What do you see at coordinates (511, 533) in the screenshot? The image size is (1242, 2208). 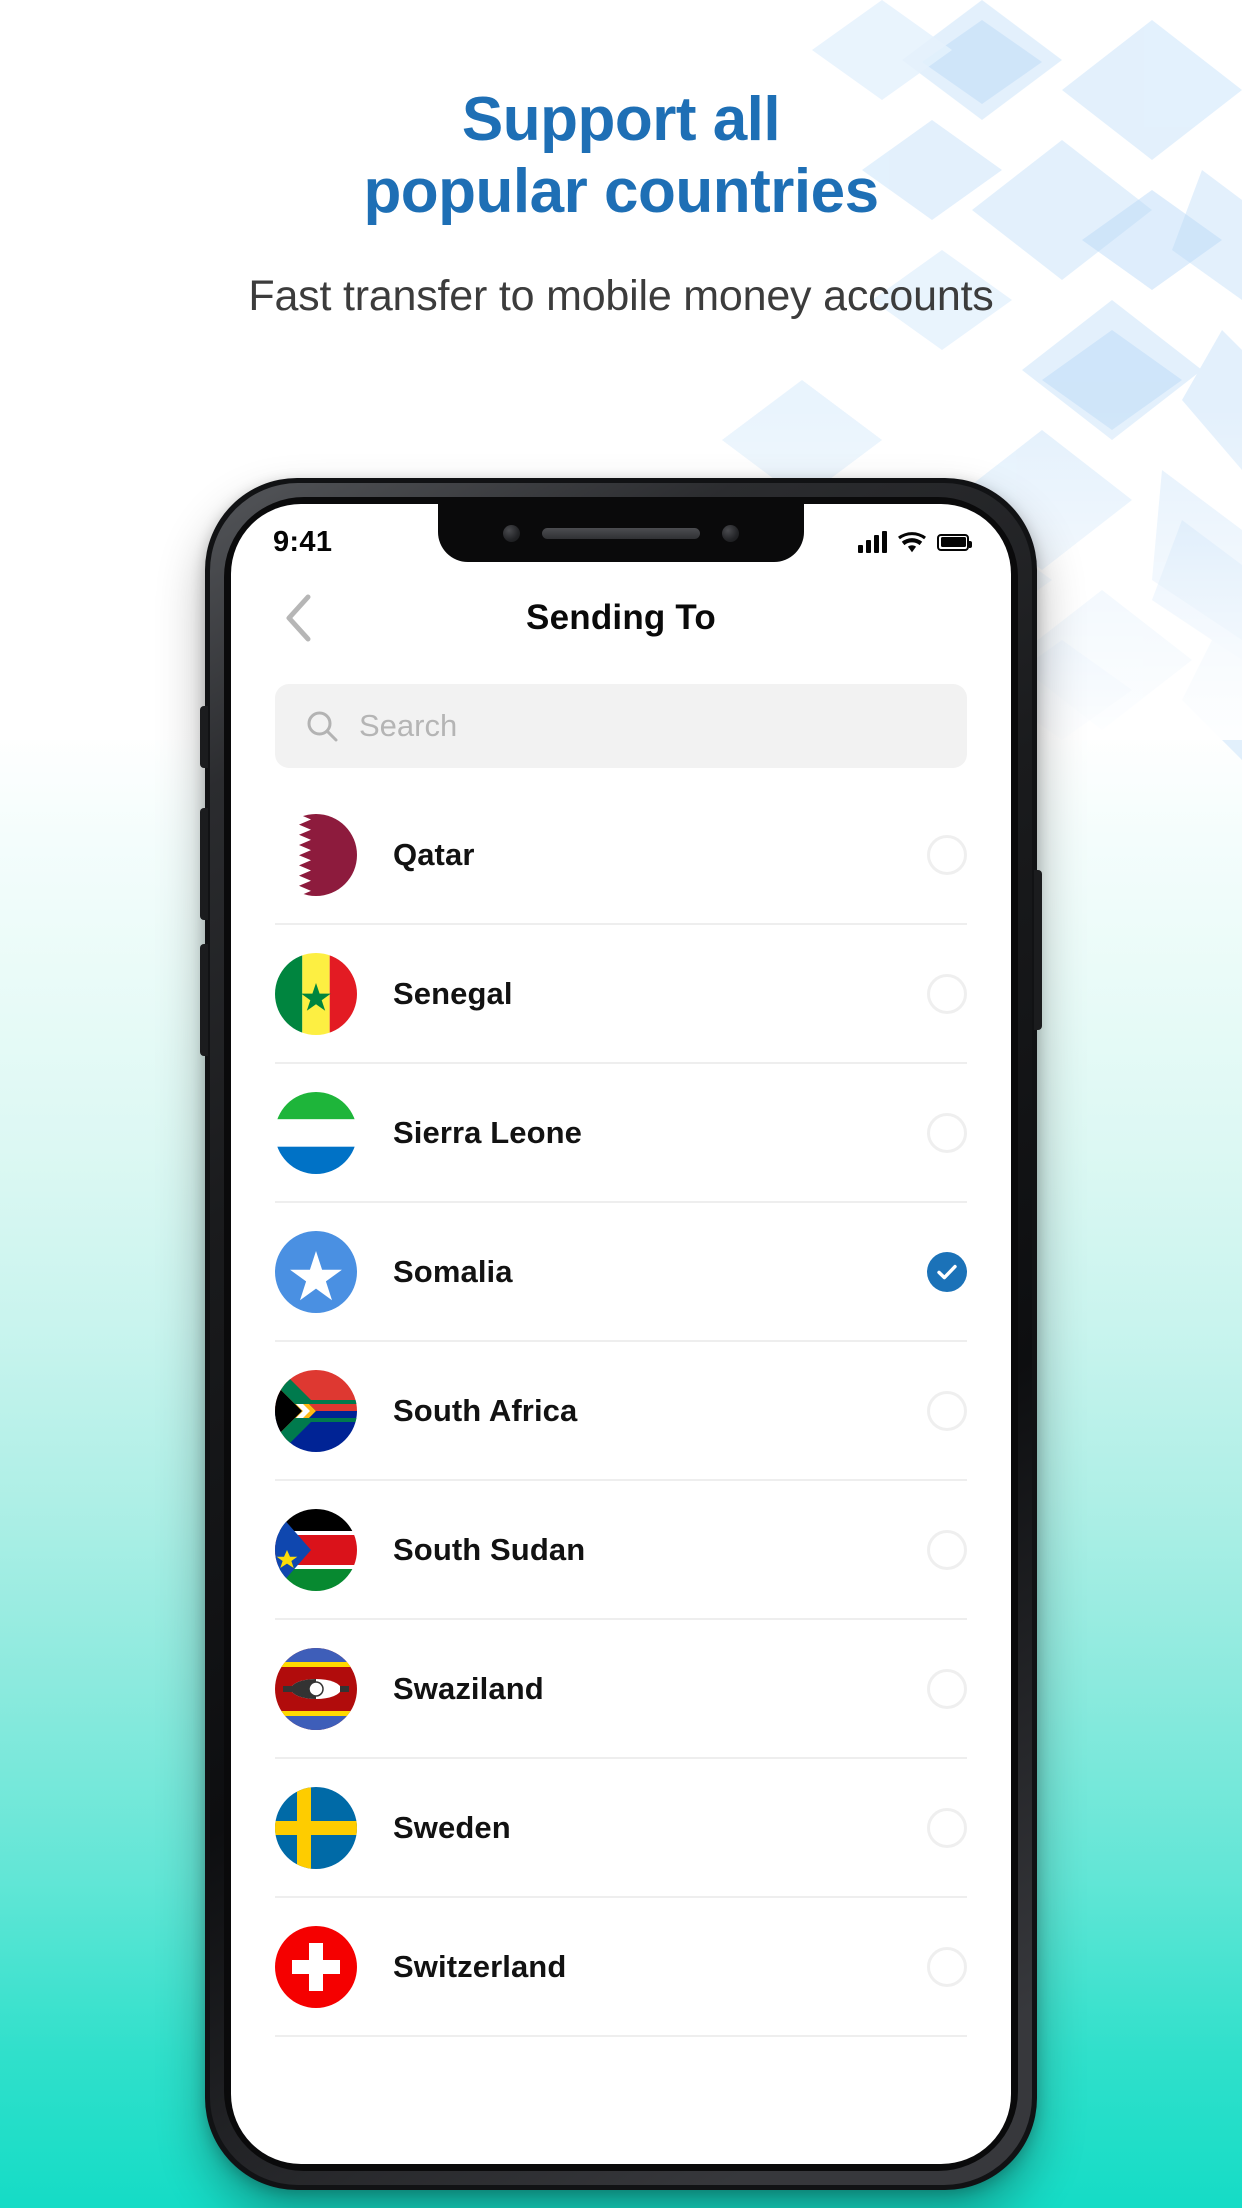 I see `front-camera-icon` at bounding box center [511, 533].